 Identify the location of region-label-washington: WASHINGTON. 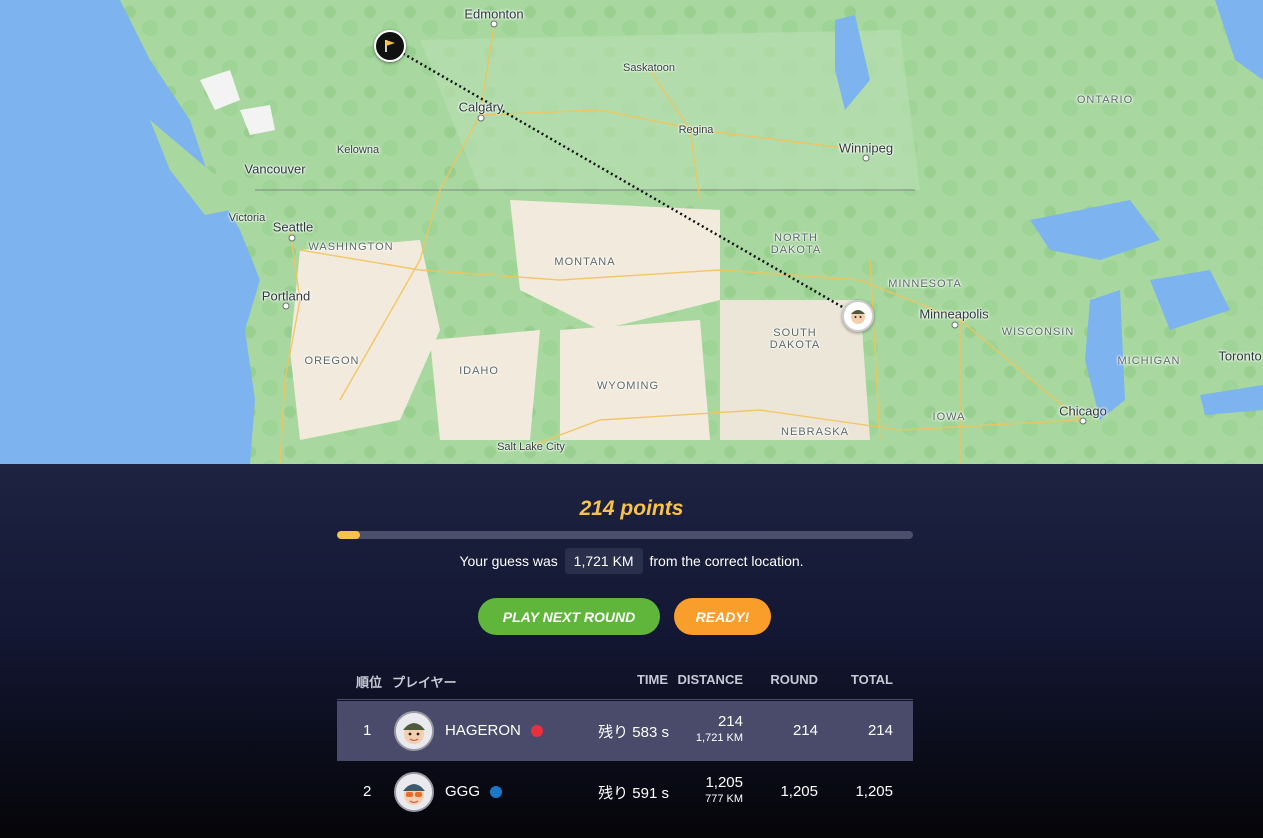
(351, 247).